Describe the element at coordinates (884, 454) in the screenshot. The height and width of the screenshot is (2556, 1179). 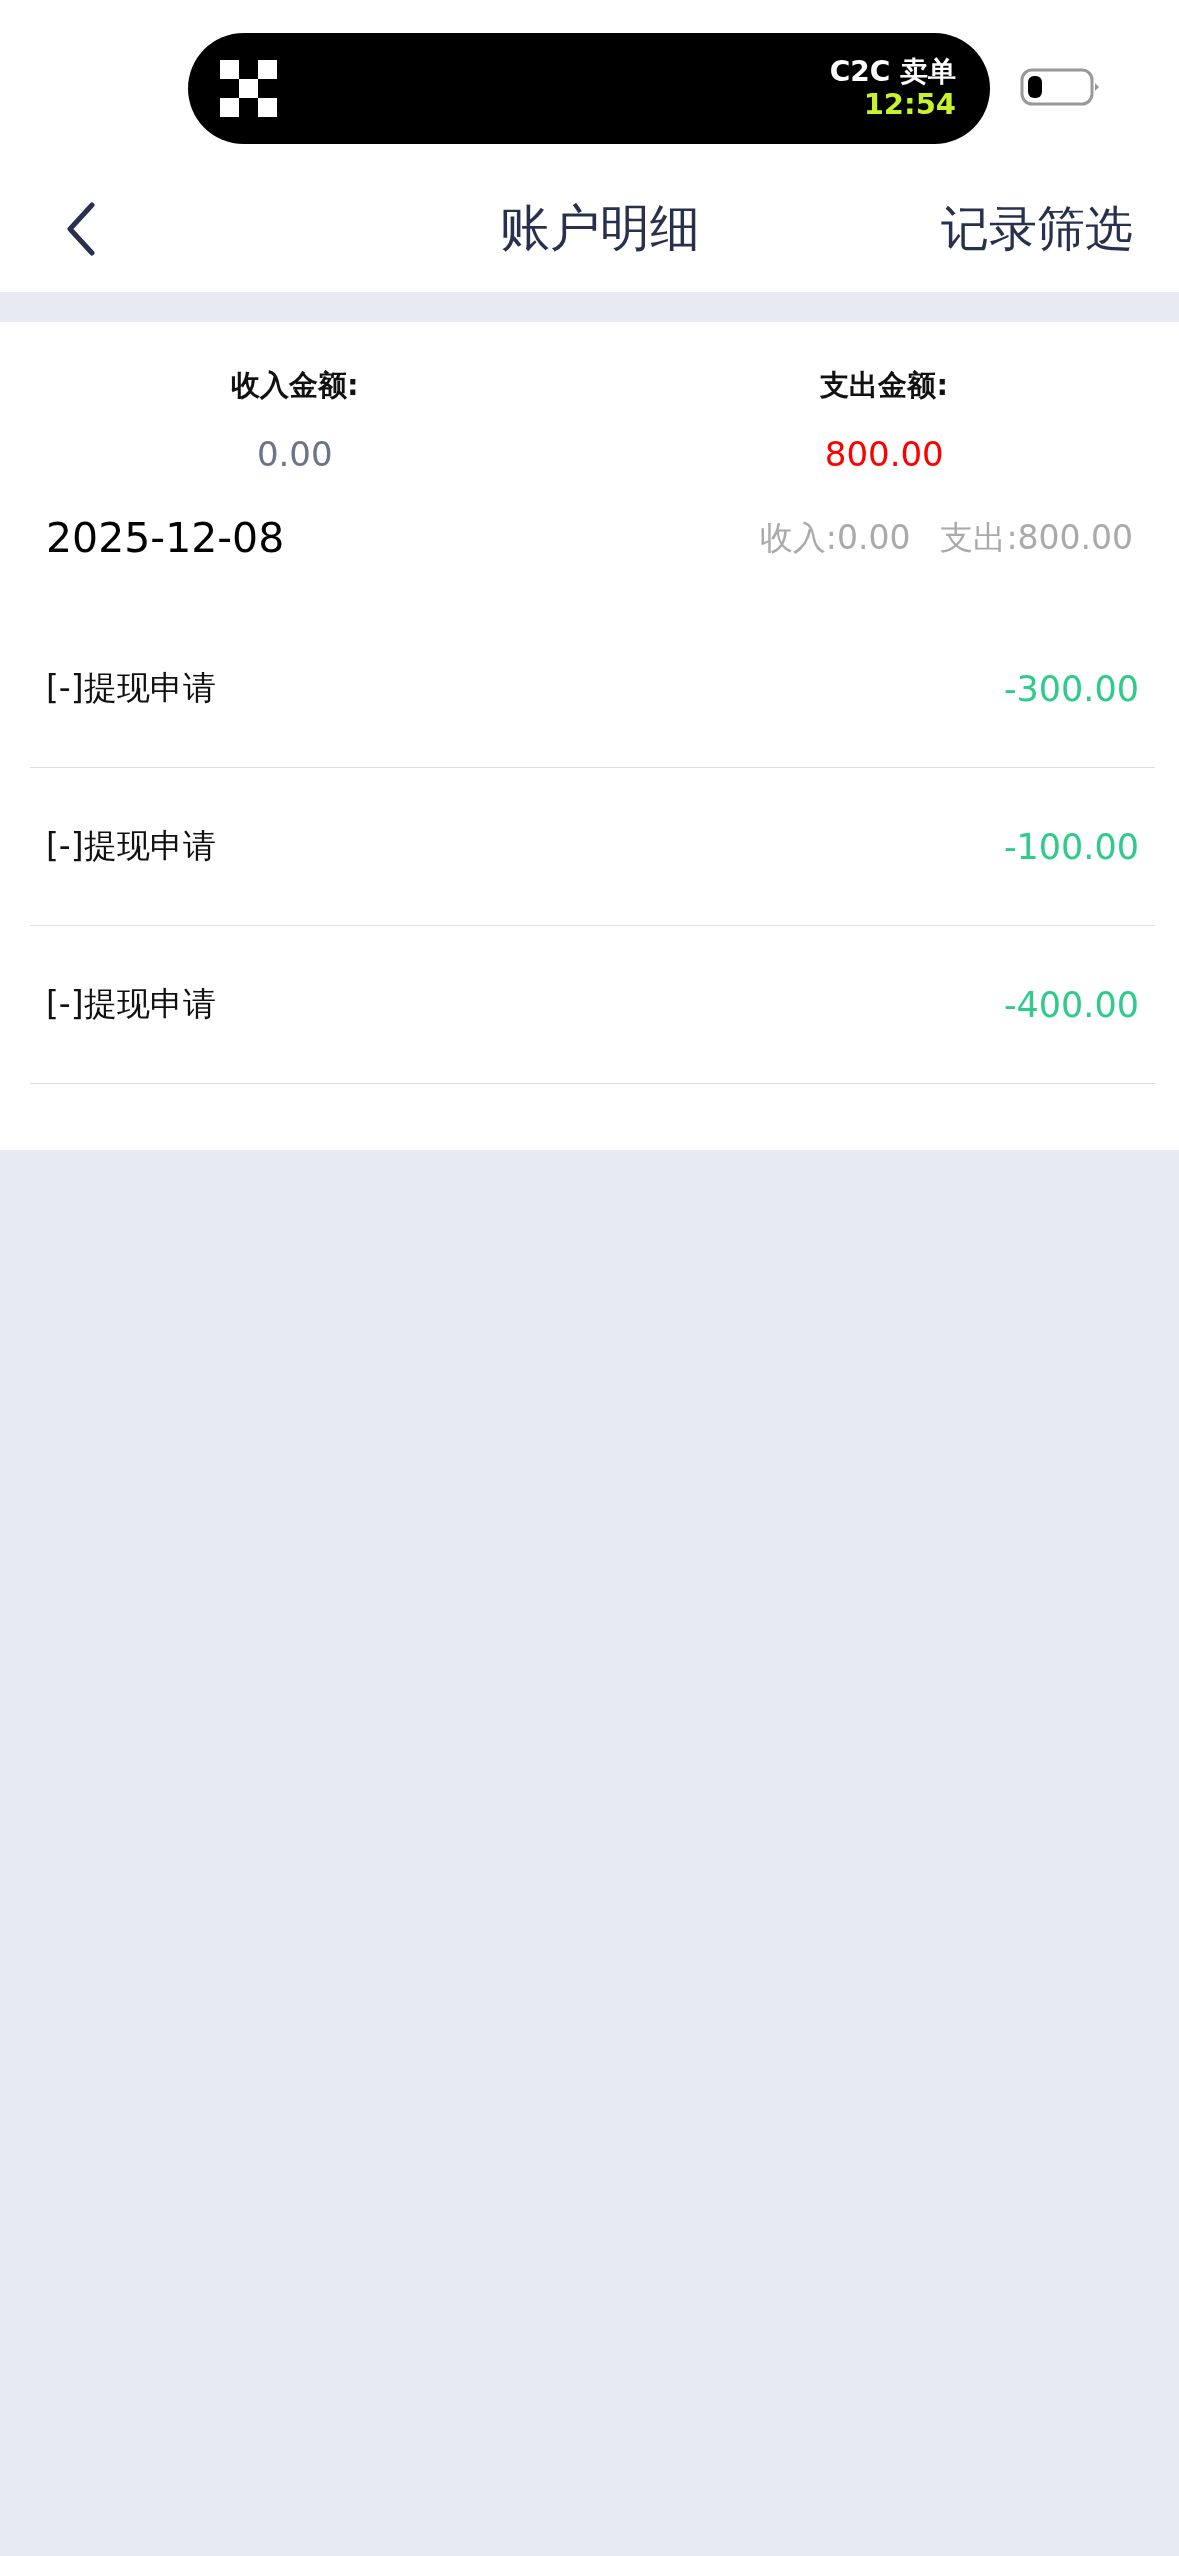
I see `summary-amount: 800.00` at that location.